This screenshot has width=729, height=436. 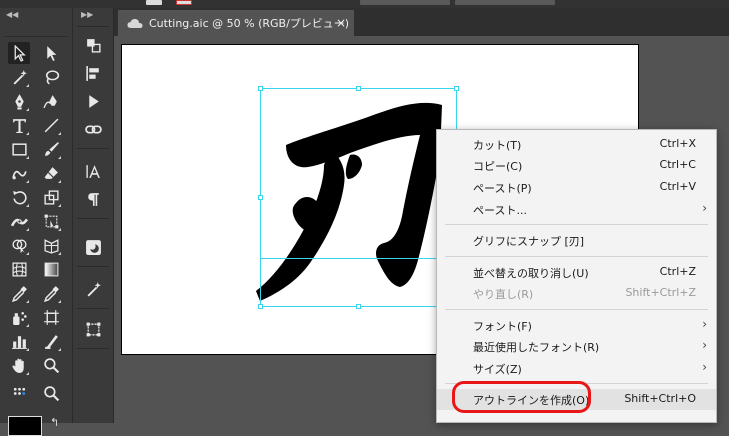 I want to click on blend-tool-icon, so click(x=51, y=293).